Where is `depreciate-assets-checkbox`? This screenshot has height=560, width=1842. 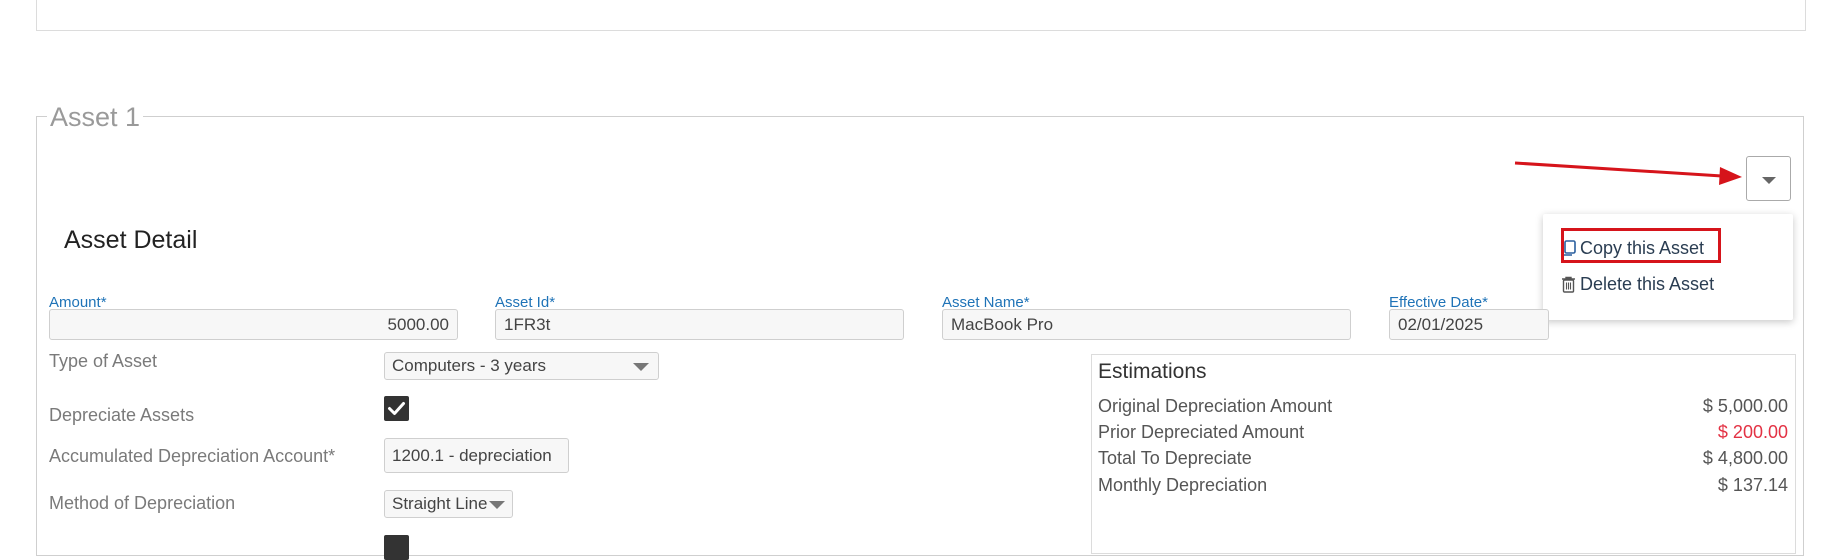
depreciate-assets-checkbox is located at coordinates (396, 408).